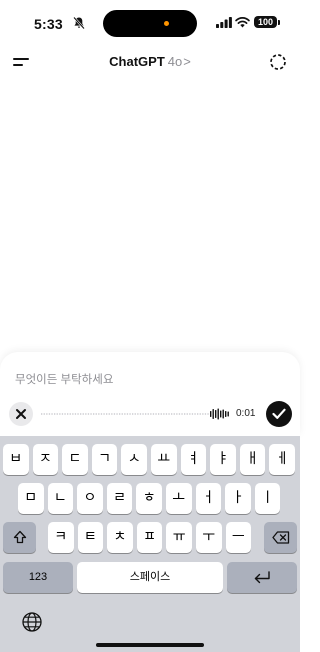  What do you see at coordinates (134, 459) in the screenshot?
I see `key-row1-5: ㅅ` at bounding box center [134, 459].